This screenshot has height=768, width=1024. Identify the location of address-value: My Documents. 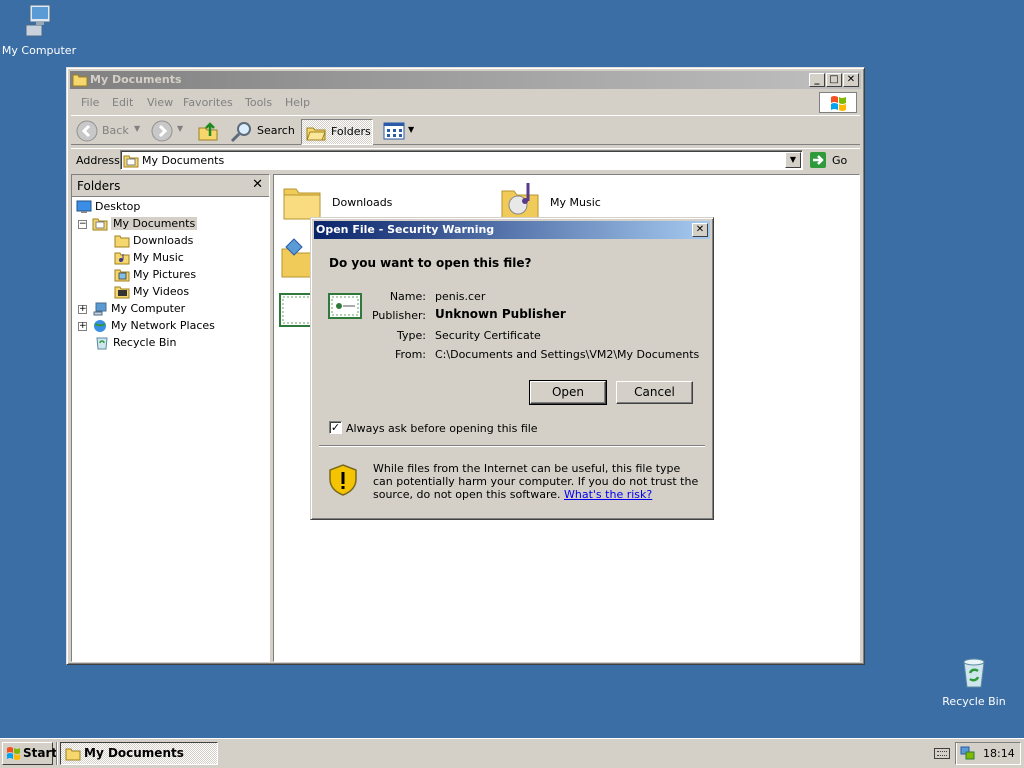
(183, 160).